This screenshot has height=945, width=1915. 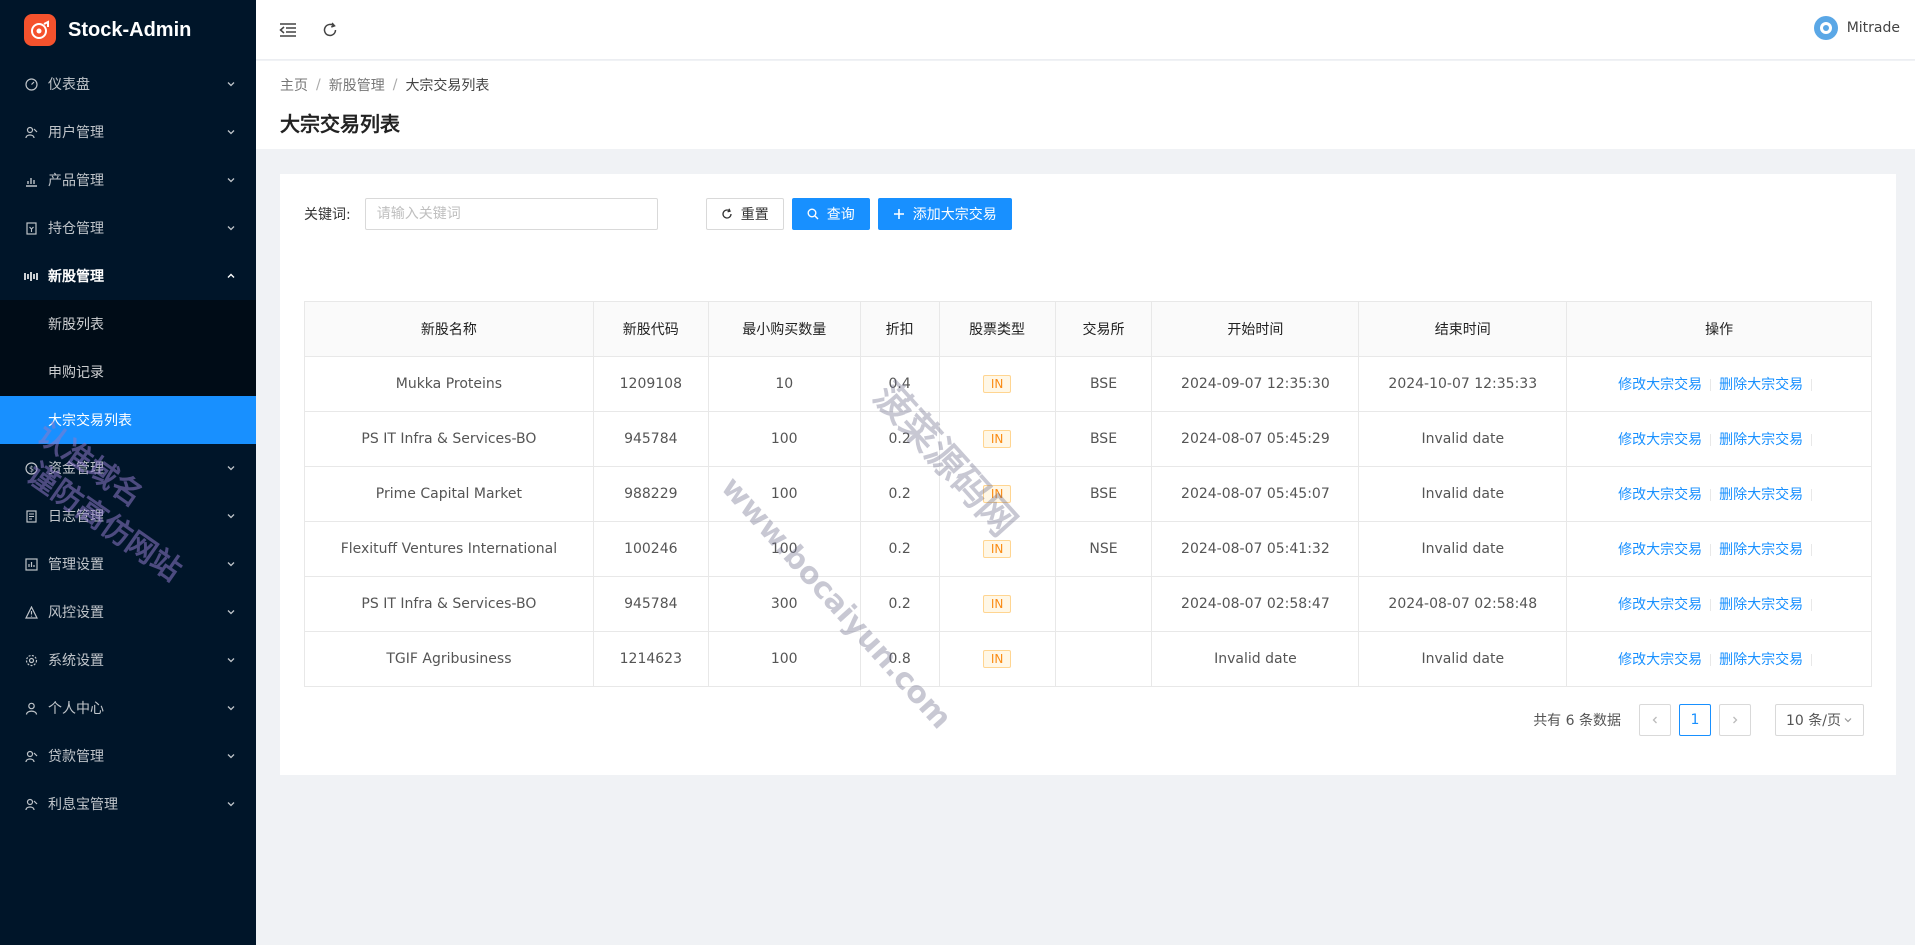 I want to click on sidebar-subitem-block-trade-list: 大宗交易列表, so click(x=128, y=420).